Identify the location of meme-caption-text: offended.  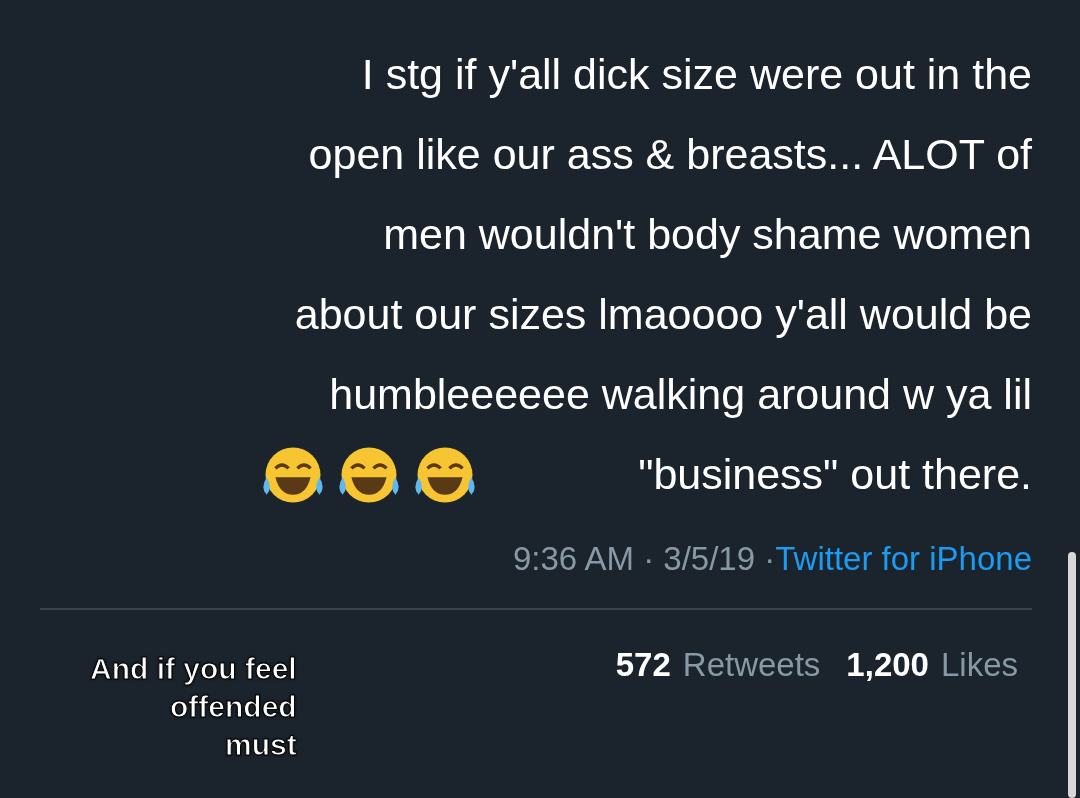
(233, 707).